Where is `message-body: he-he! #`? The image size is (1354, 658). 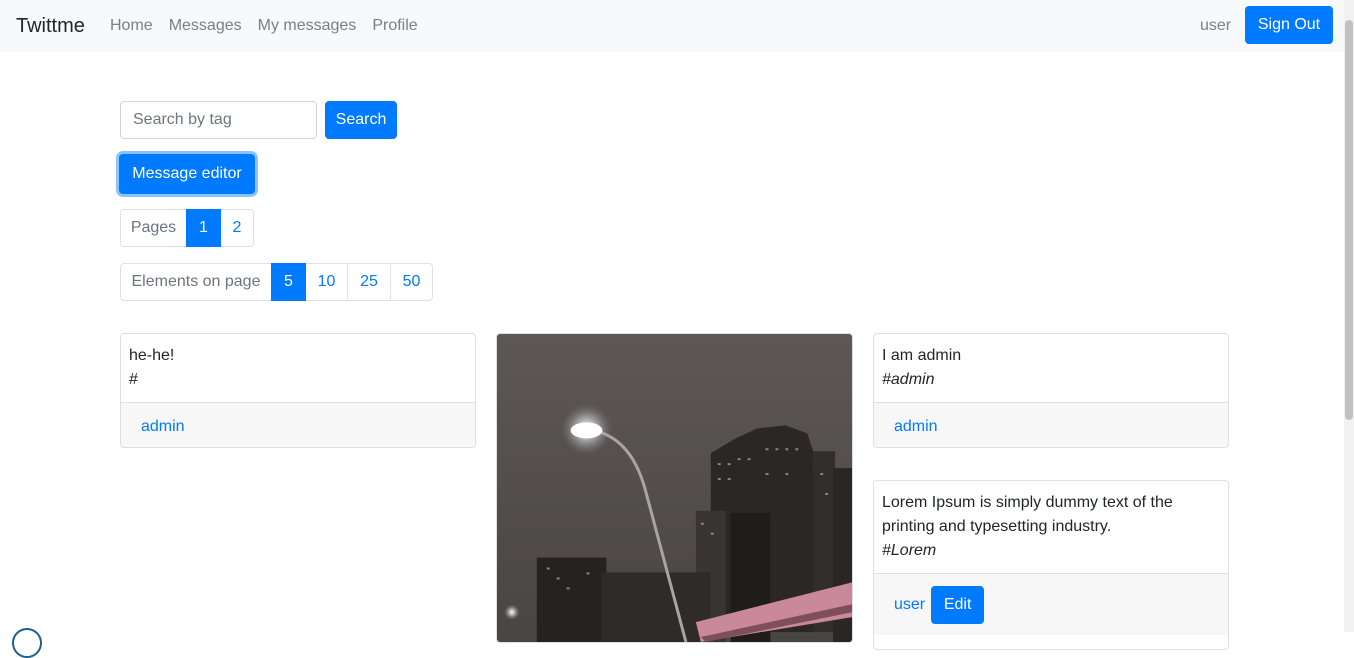
message-body: he-he! # is located at coordinates (298, 368).